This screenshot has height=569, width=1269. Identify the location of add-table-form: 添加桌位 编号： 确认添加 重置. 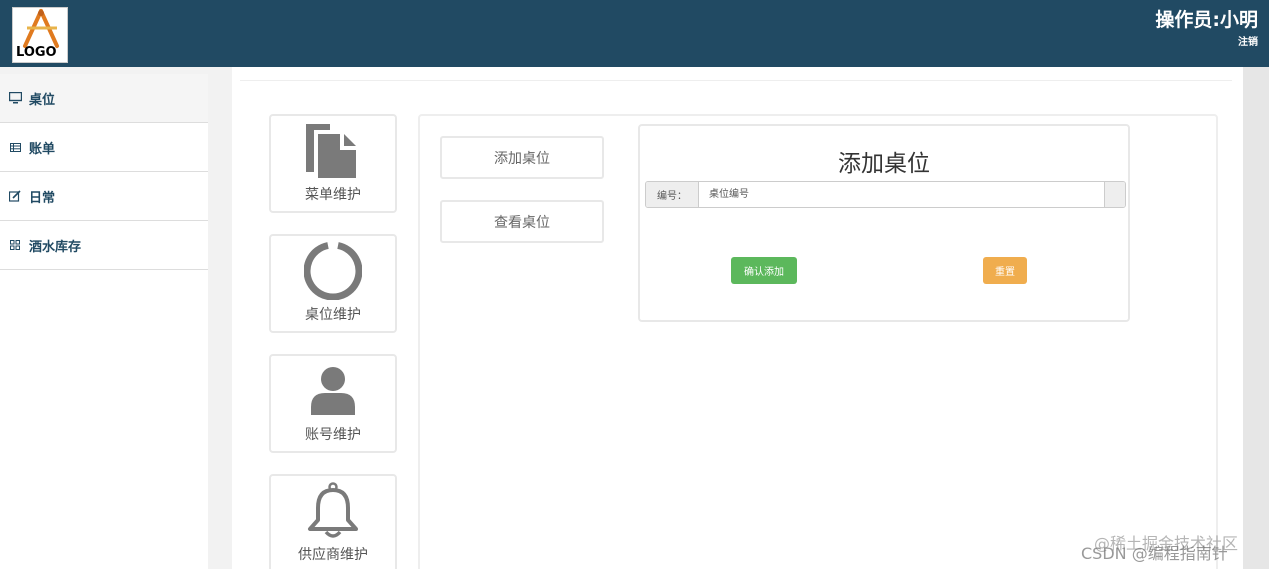
(884, 223).